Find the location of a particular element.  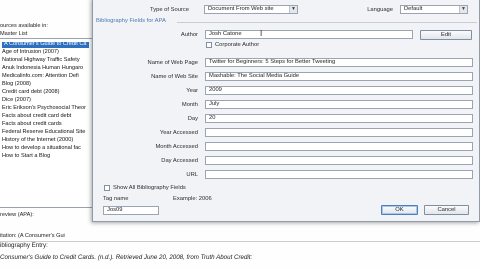

day-field: 20 is located at coordinates (339, 118).